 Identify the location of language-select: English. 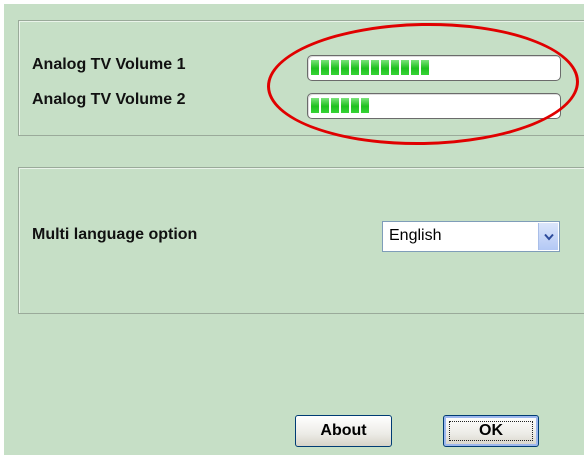
(471, 236).